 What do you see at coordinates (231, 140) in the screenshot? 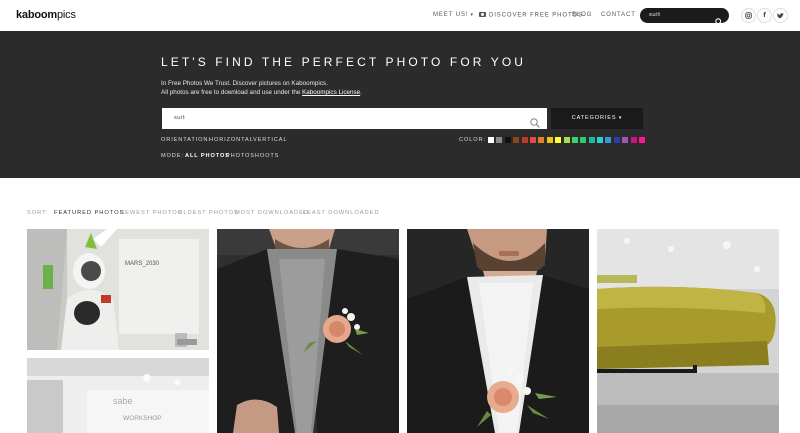
I see `orientation-horizontal: HORIZONTAL` at bounding box center [231, 140].